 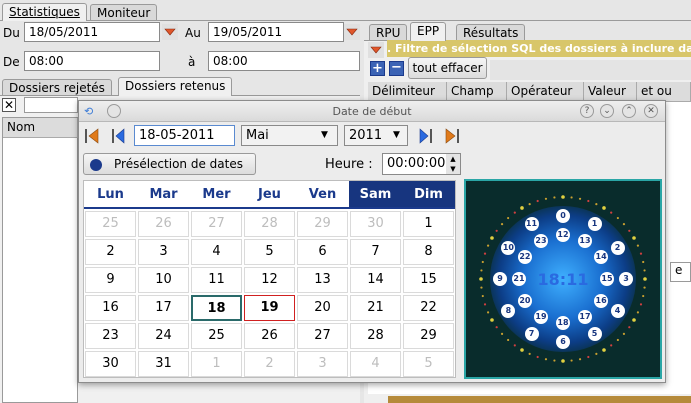 What do you see at coordinates (375, 280) in the screenshot?
I see `calendar-day: 14` at bounding box center [375, 280].